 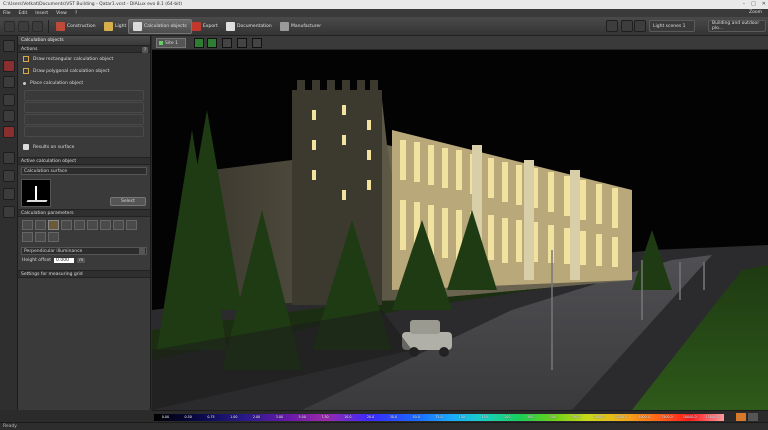 What do you see at coordinates (27, 225) in the screenshot?
I see `illuminance-icon` at bounding box center [27, 225].